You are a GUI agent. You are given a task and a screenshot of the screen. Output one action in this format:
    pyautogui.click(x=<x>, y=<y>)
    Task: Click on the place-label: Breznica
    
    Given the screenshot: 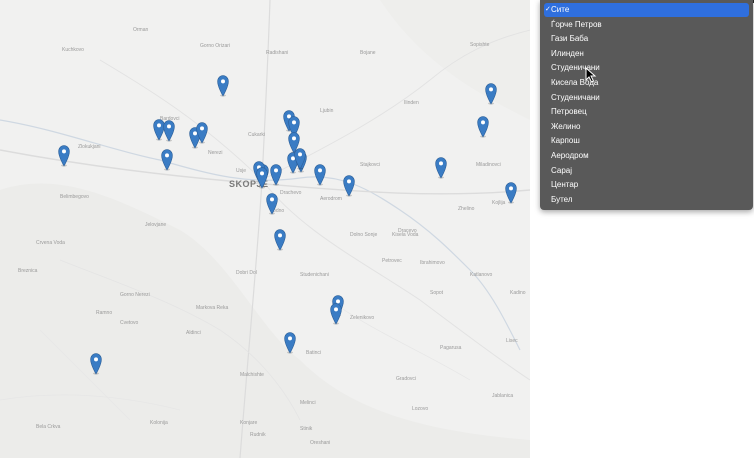 What is the action you would take?
    pyautogui.click(x=28, y=271)
    